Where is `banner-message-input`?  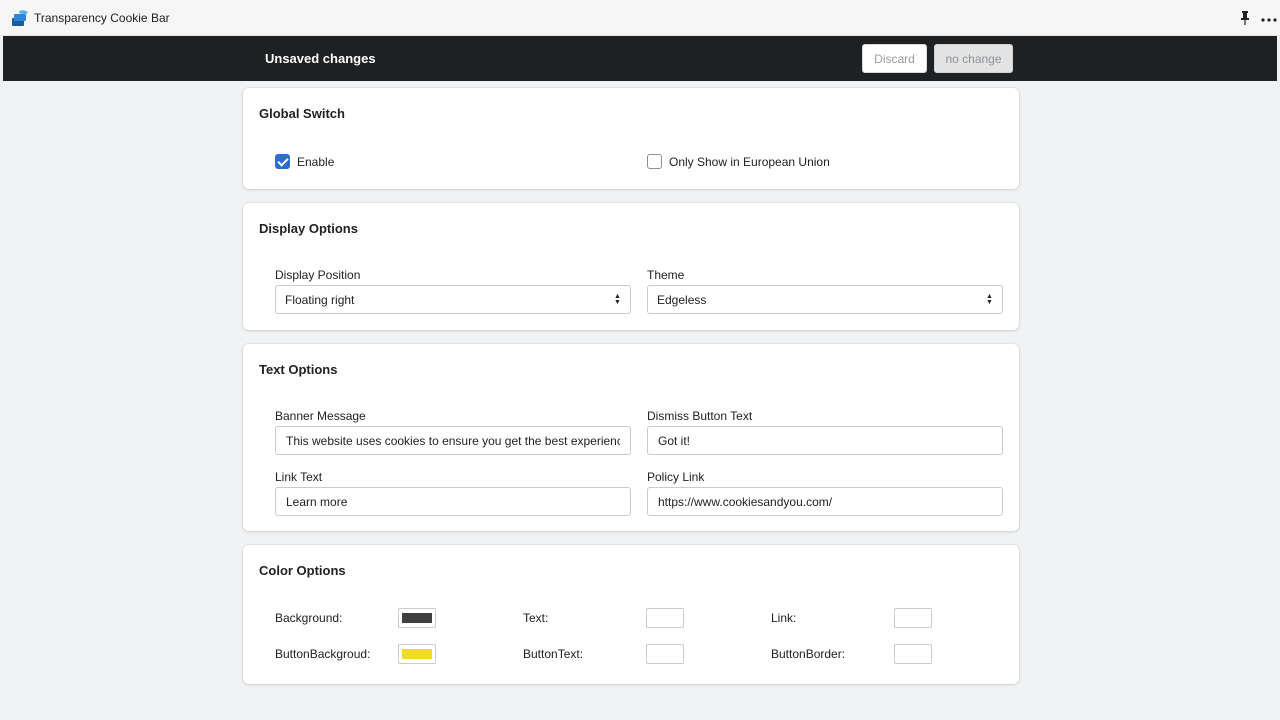 banner-message-input is located at coordinates (453, 440).